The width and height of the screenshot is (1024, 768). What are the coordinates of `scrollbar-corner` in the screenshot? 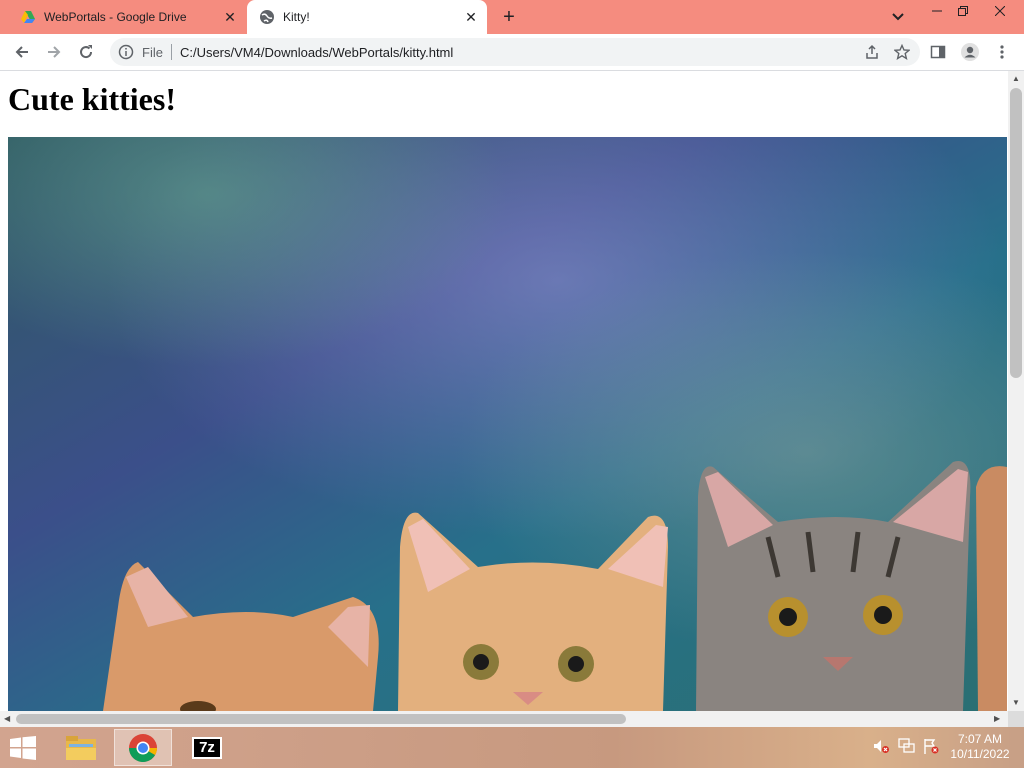 It's located at (1016, 719).